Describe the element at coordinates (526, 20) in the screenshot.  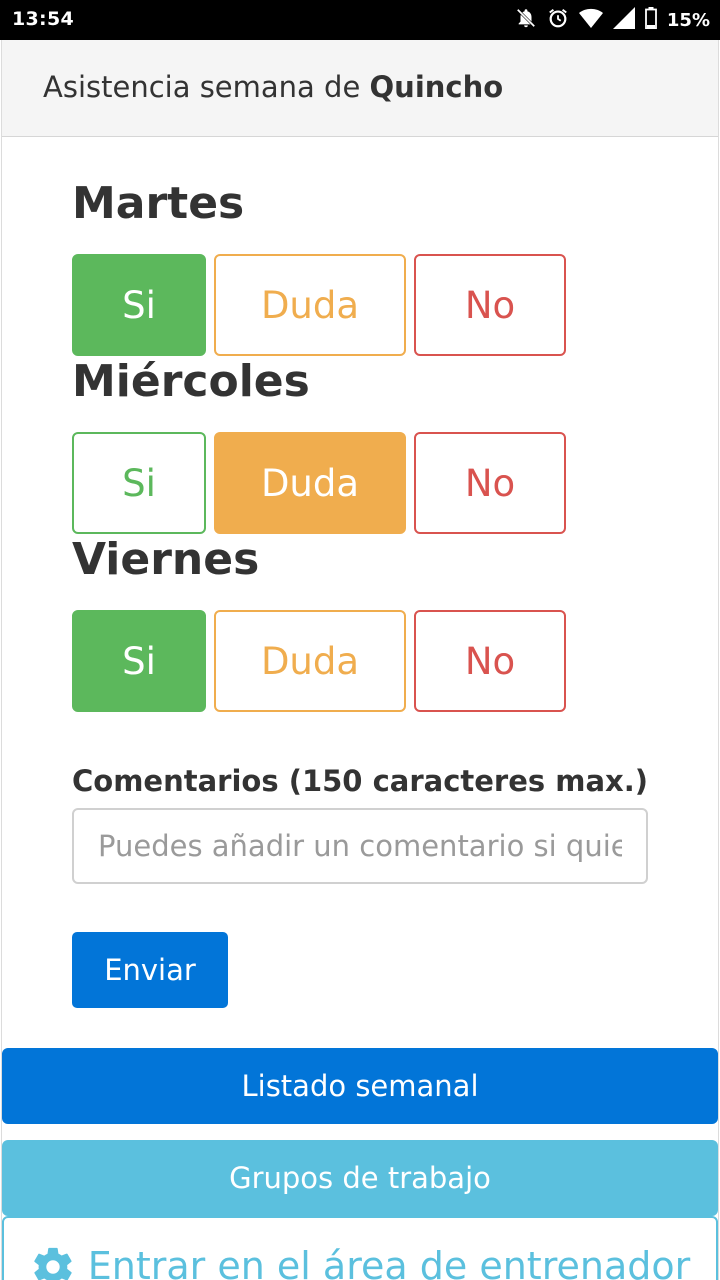
I see `notifications-off-icon` at that location.